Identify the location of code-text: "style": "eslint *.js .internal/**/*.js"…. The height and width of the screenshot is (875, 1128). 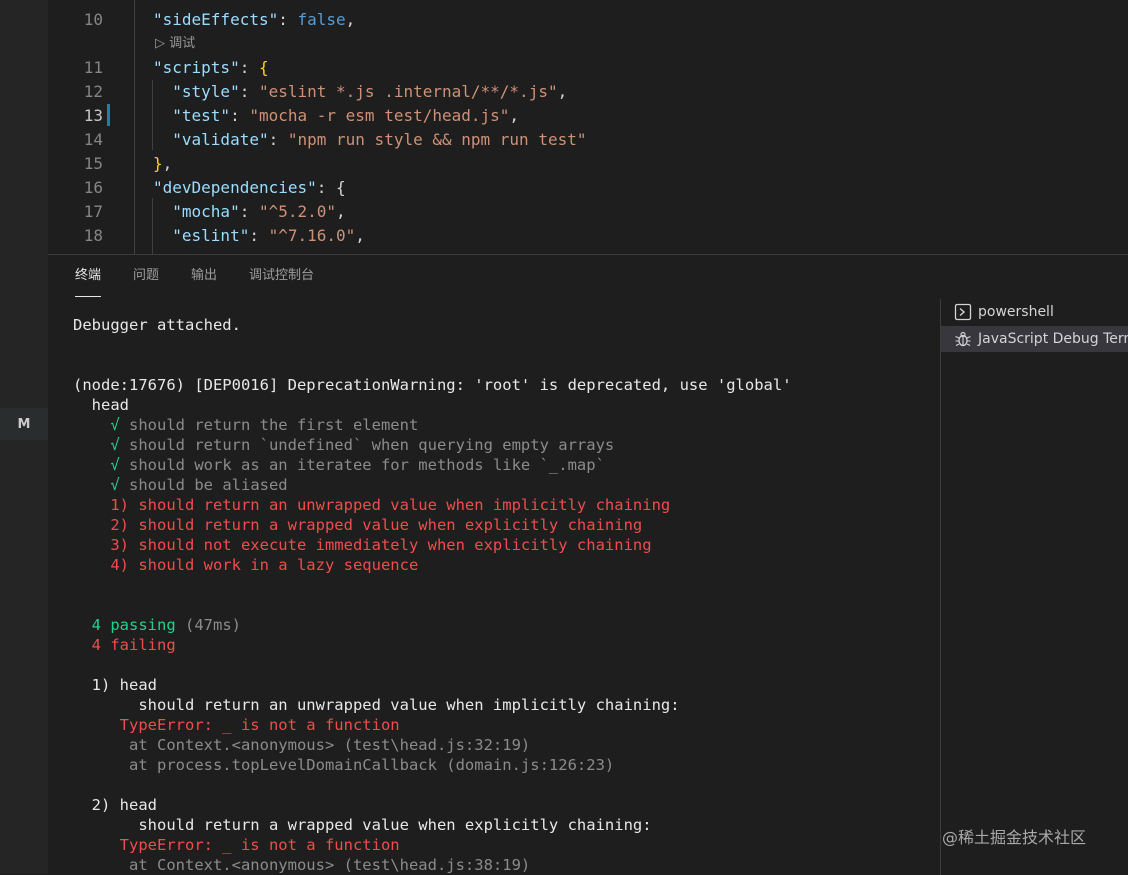
(360, 92).